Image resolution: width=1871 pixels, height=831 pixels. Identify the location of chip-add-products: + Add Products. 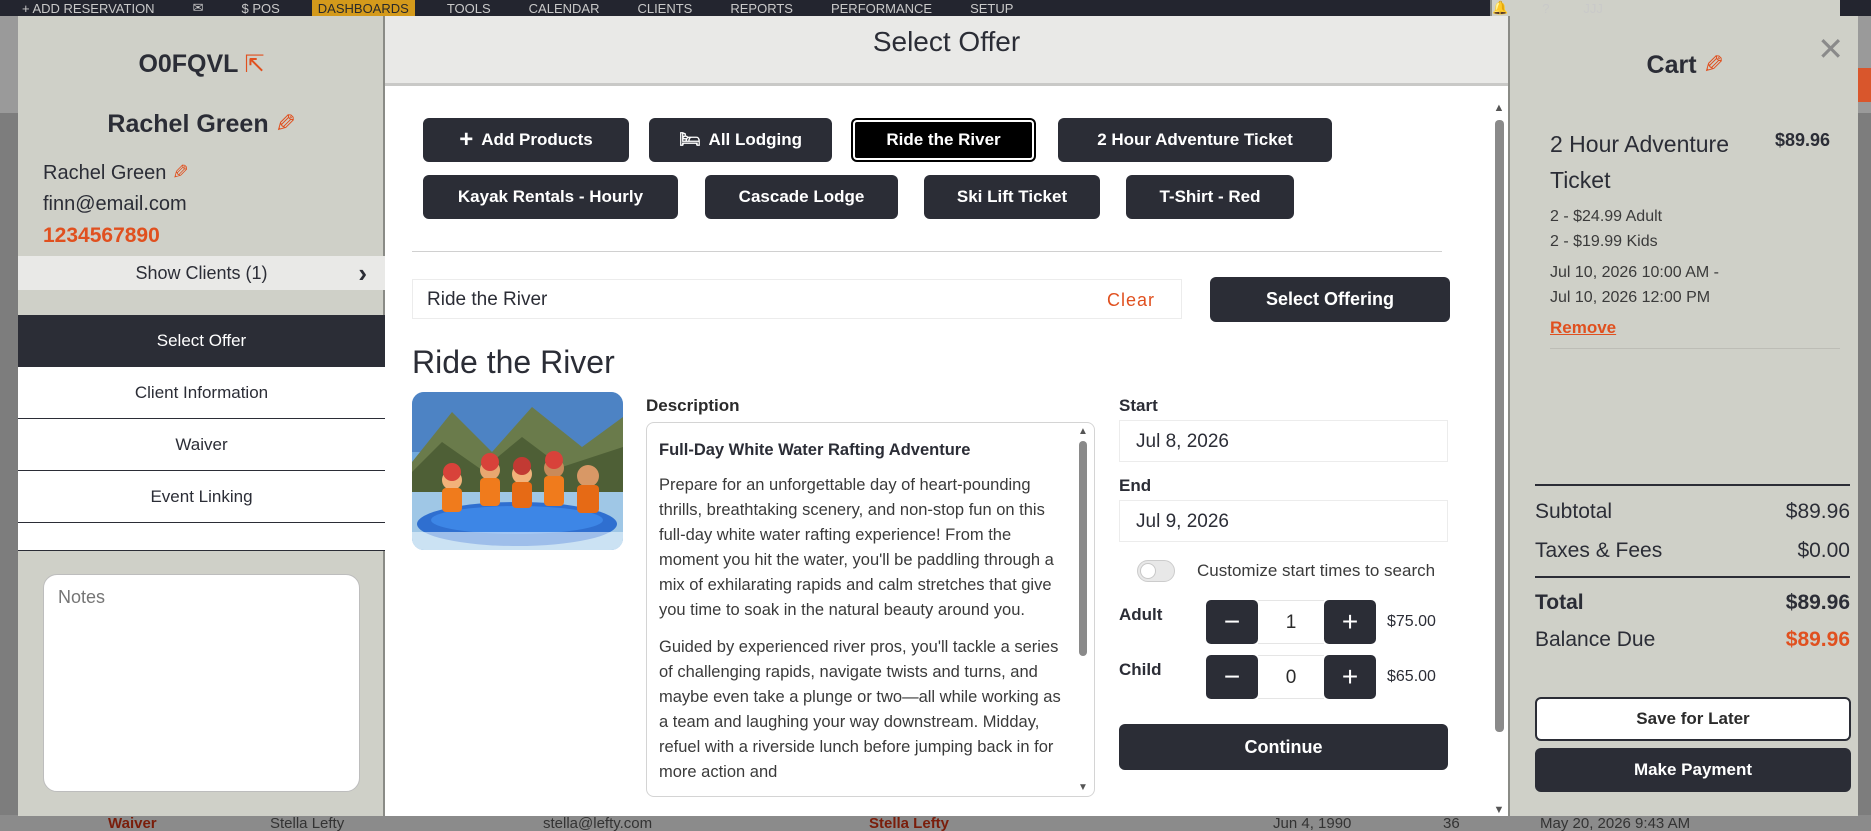
(526, 140).